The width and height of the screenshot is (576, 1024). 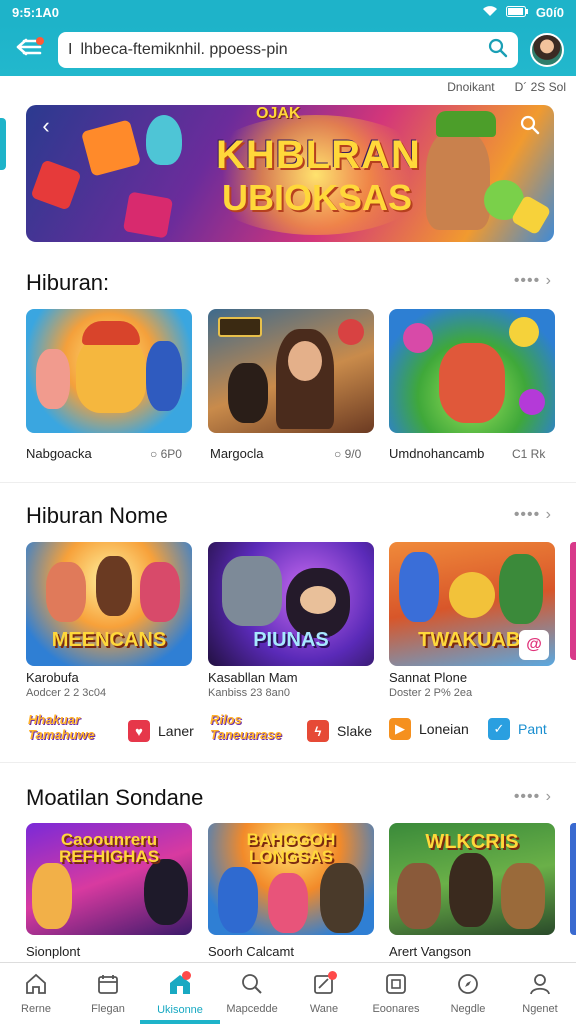 I want to click on nav-search: Mapcedde, so click(x=252, y=993).